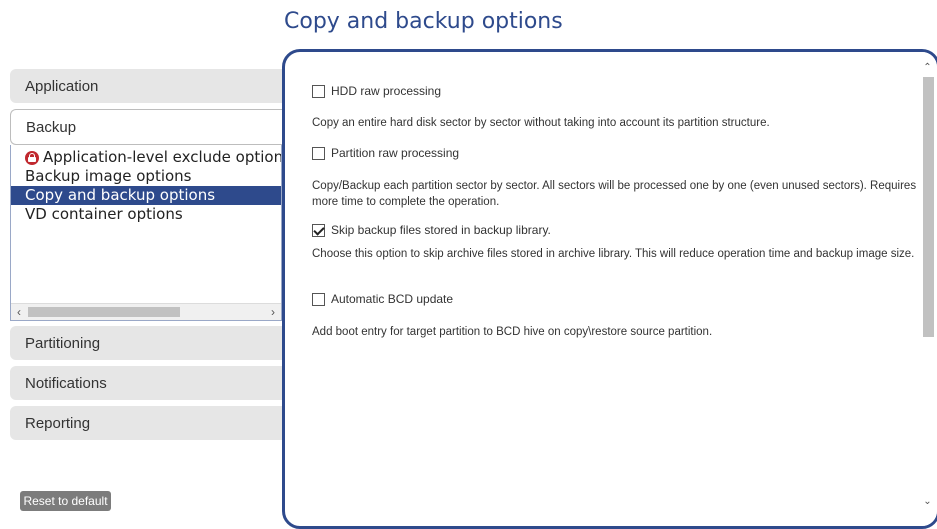 This screenshot has height=529, width=937. I want to click on option-label: Automatic BCD update, so click(392, 299).